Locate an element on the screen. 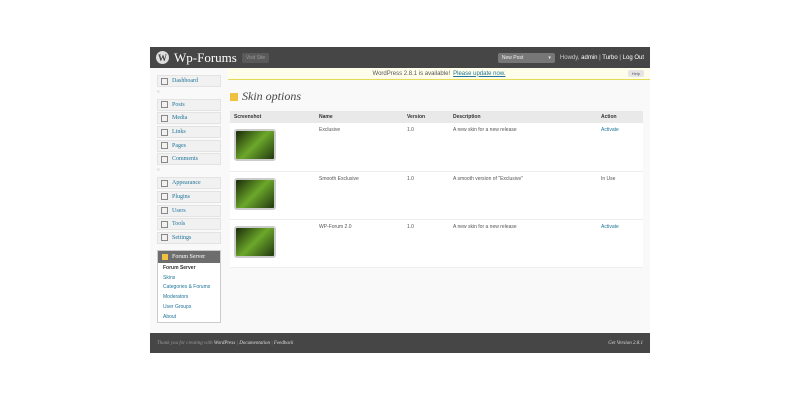  menu-label: Media is located at coordinates (180, 118).